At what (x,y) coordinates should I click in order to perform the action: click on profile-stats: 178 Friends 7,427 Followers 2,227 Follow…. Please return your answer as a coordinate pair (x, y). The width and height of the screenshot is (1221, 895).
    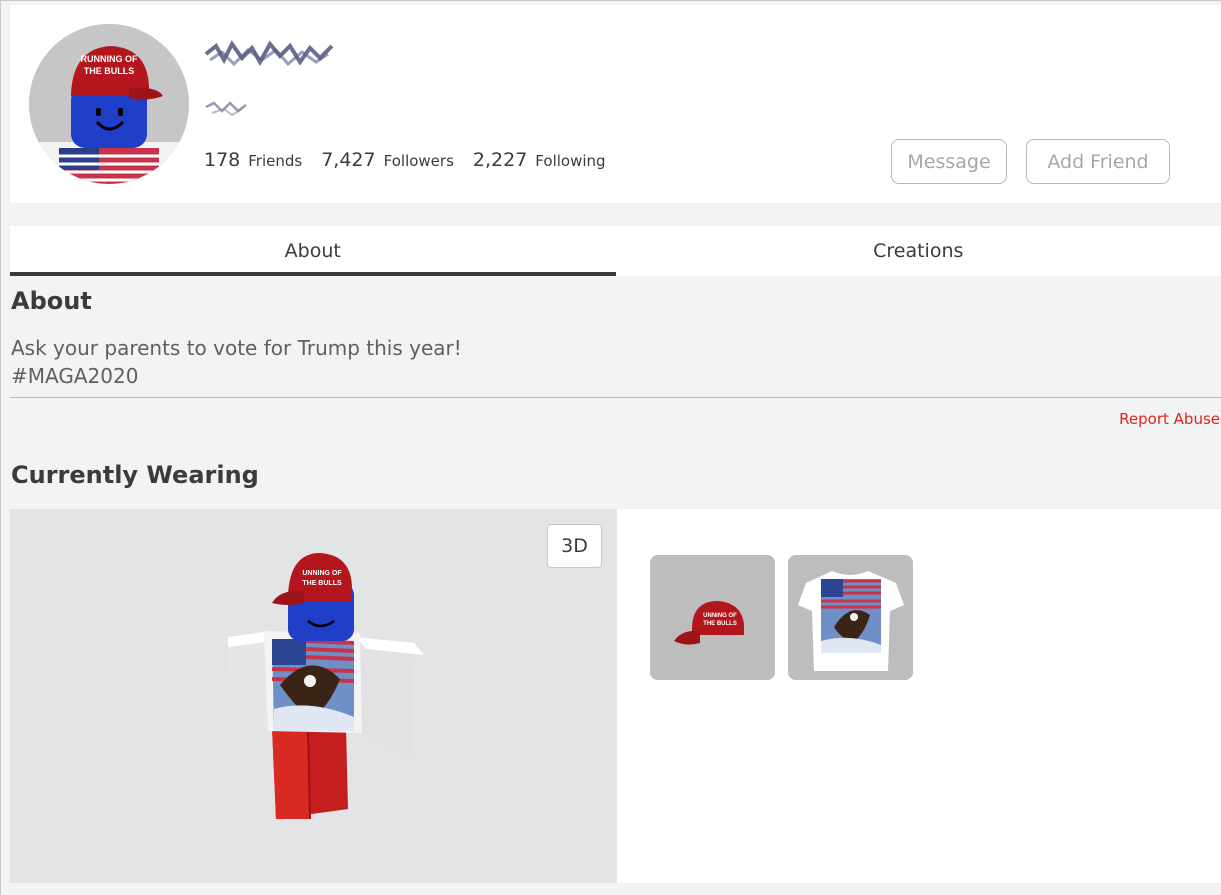
    Looking at the image, I should click on (414, 160).